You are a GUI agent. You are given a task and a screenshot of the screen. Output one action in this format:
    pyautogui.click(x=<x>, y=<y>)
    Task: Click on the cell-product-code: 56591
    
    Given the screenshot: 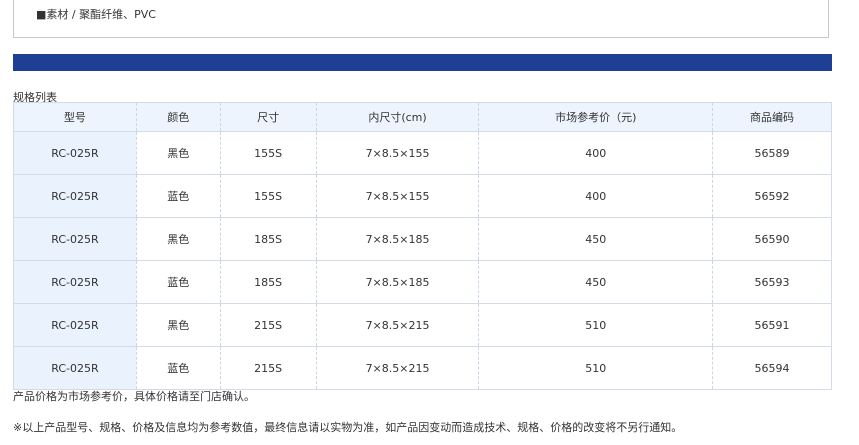 What is the action you would take?
    pyautogui.click(x=772, y=325)
    